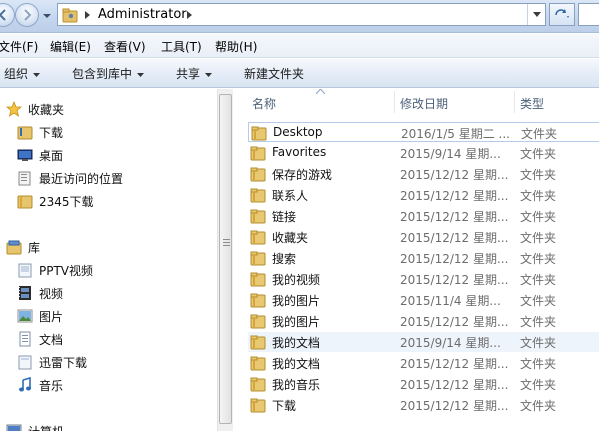  I want to click on breadcrumb-administrator: Administrator, so click(142, 14).